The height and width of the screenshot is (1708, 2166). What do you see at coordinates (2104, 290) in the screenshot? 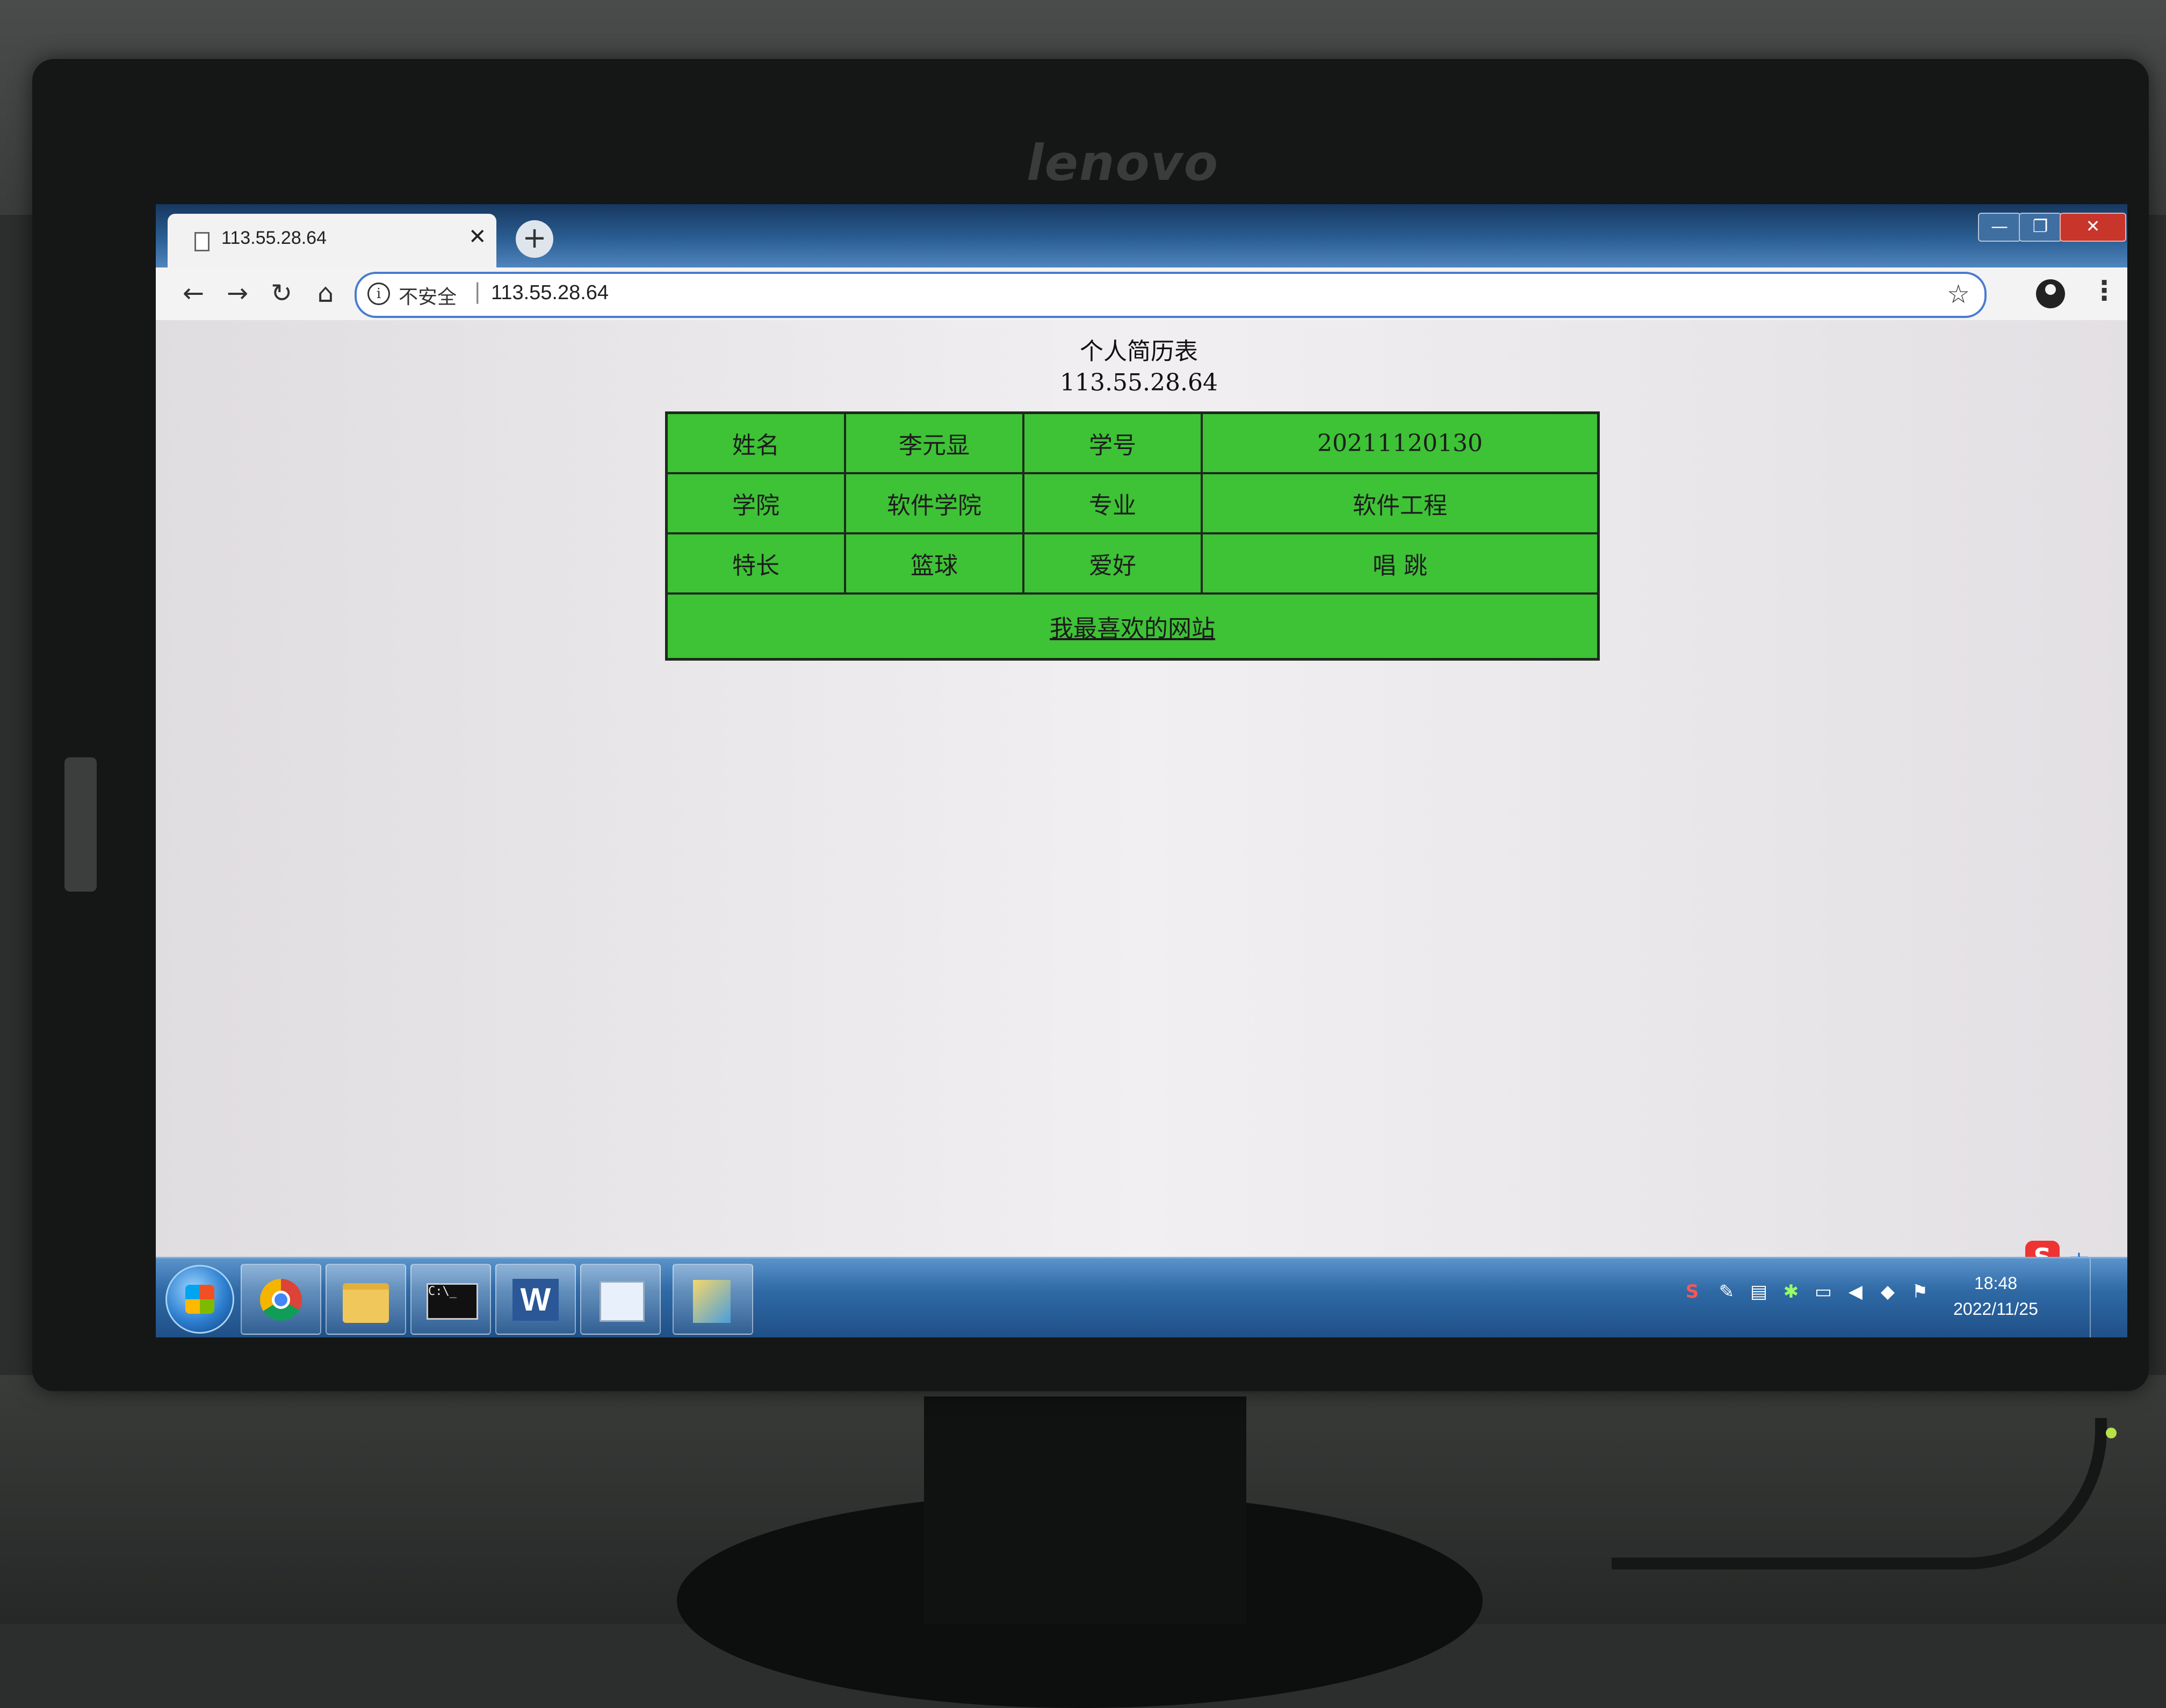
I see `menu-dots-icon: ⋮` at bounding box center [2104, 290].